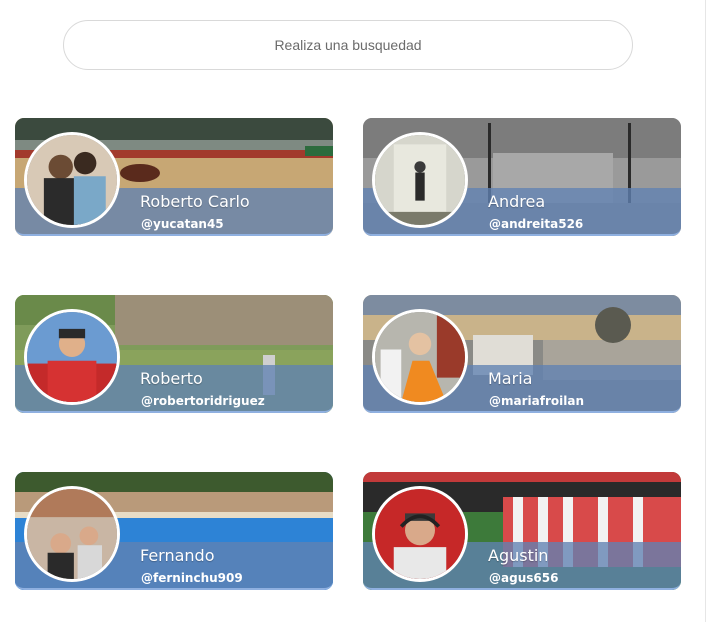 This screenshot has width=707, height=622. I want to click on user-name: Andrea, so click(517, 201).